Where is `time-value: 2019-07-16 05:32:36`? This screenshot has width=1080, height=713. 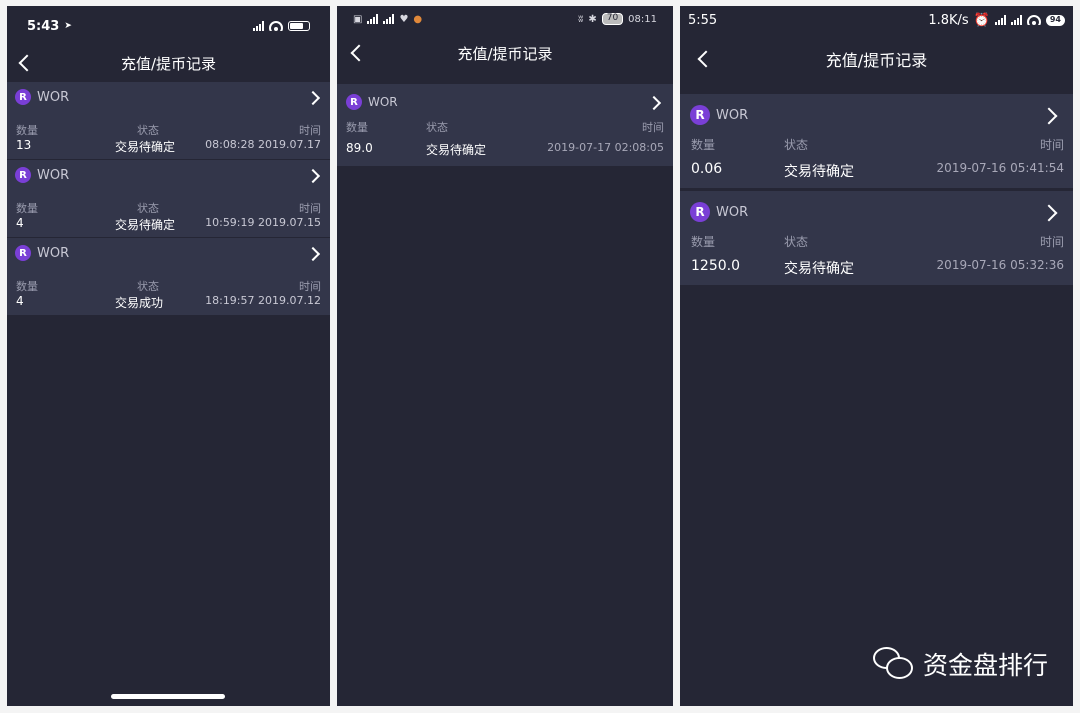 time-value: 2019-07-16 05:32:36 is located at coordinates (1000, 265).